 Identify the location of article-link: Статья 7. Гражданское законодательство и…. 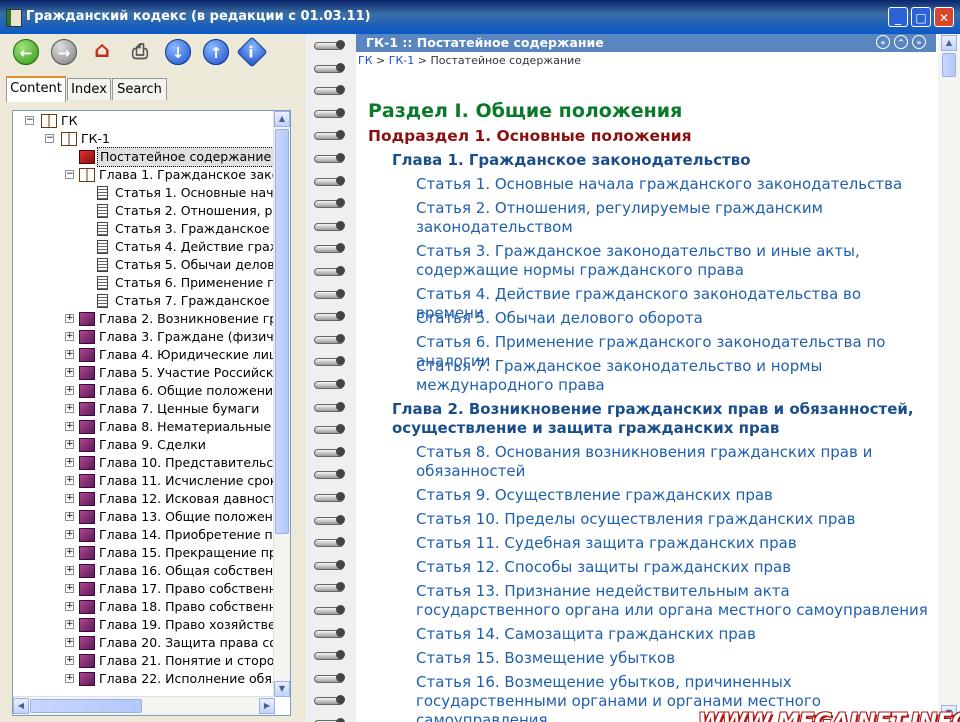
(672, 376).